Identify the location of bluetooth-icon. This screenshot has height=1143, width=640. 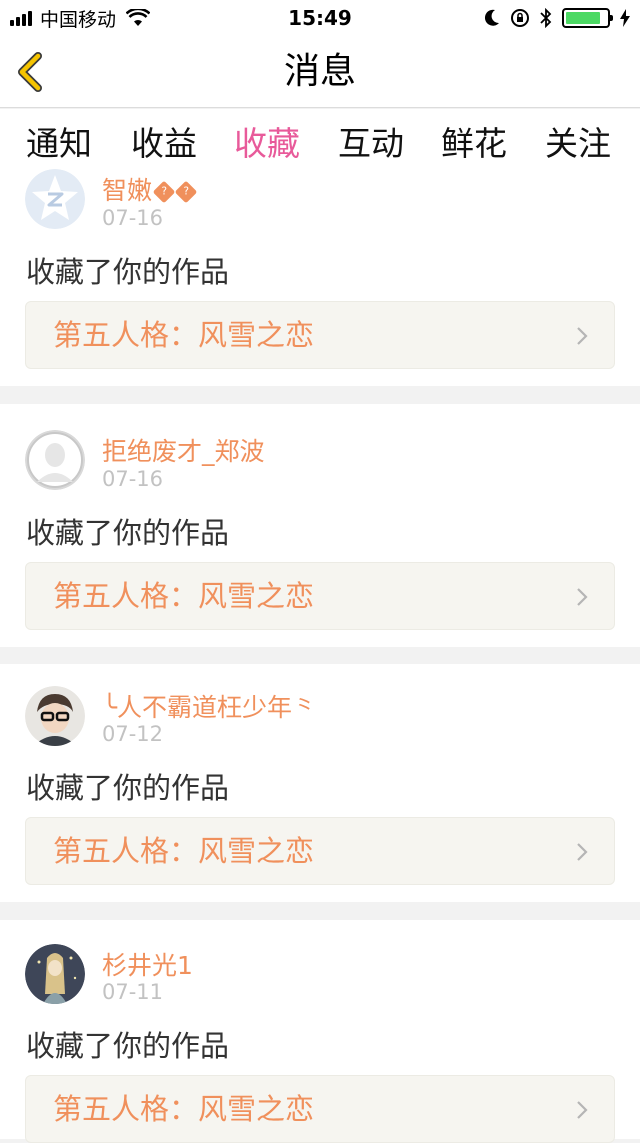
(546, 18).